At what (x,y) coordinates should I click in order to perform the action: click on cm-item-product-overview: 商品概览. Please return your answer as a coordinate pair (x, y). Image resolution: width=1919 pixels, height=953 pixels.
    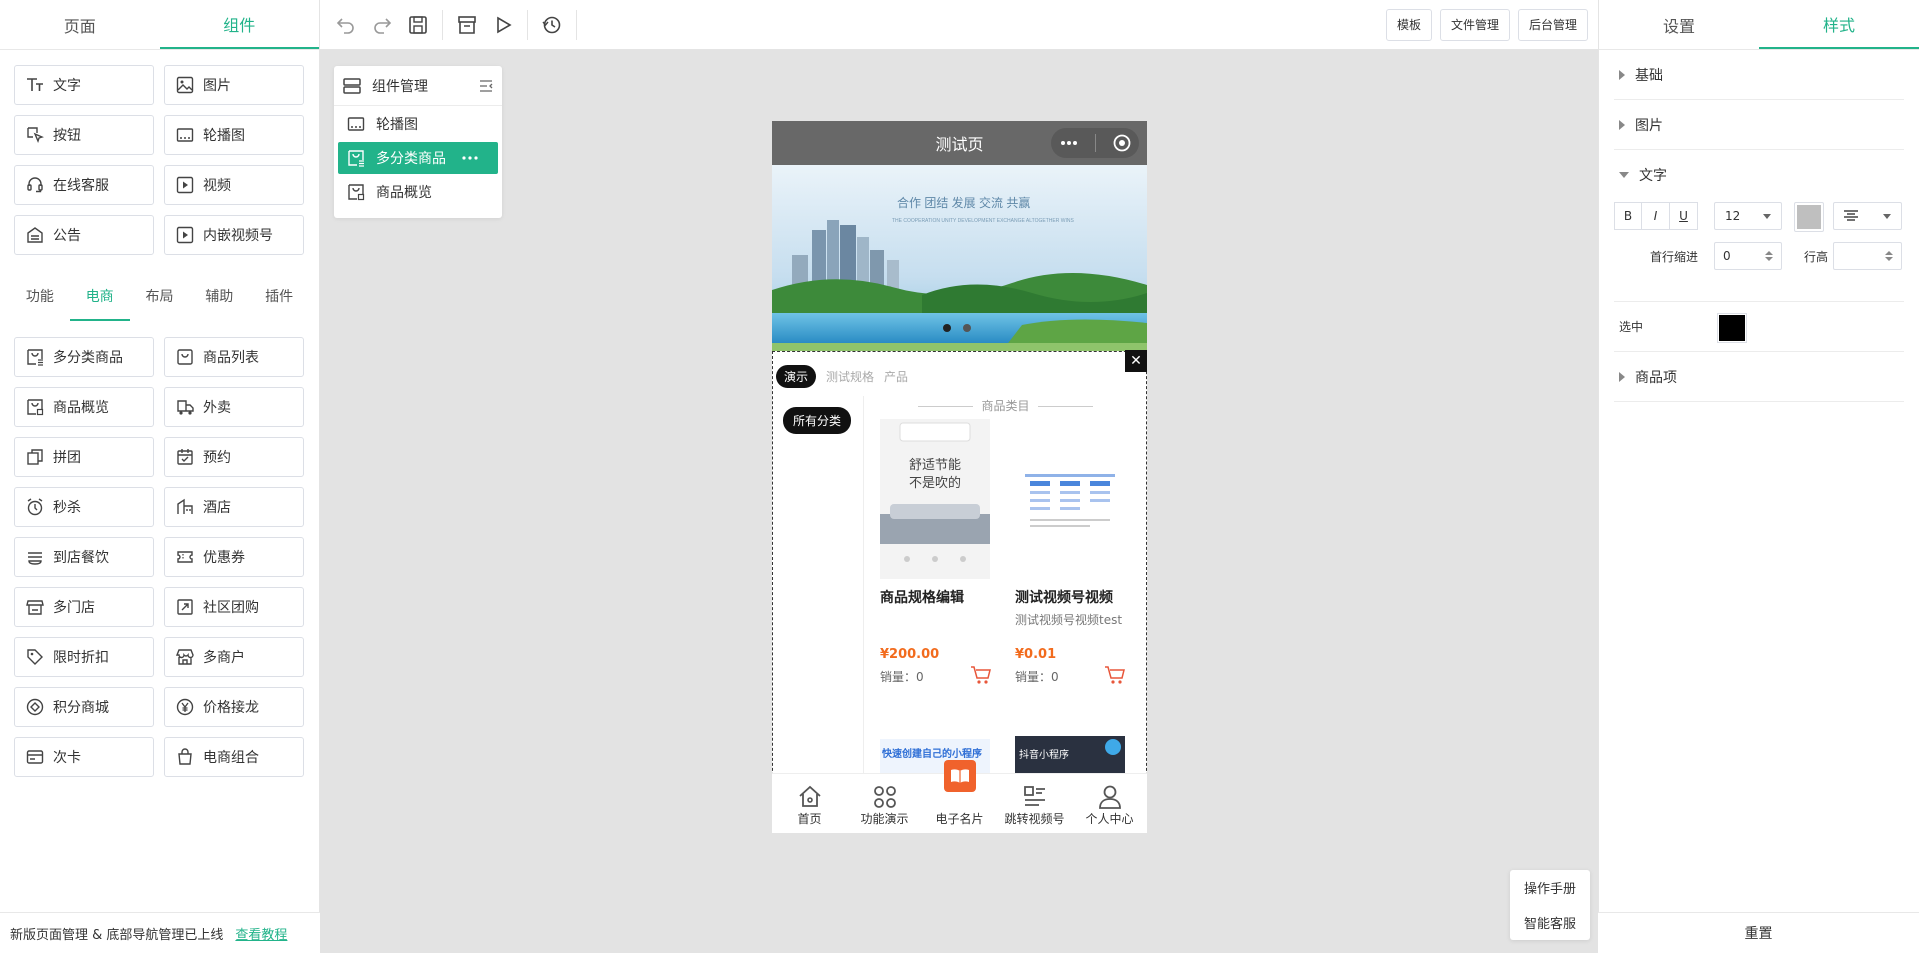
    Looking at the image, I should click on (418, 192).